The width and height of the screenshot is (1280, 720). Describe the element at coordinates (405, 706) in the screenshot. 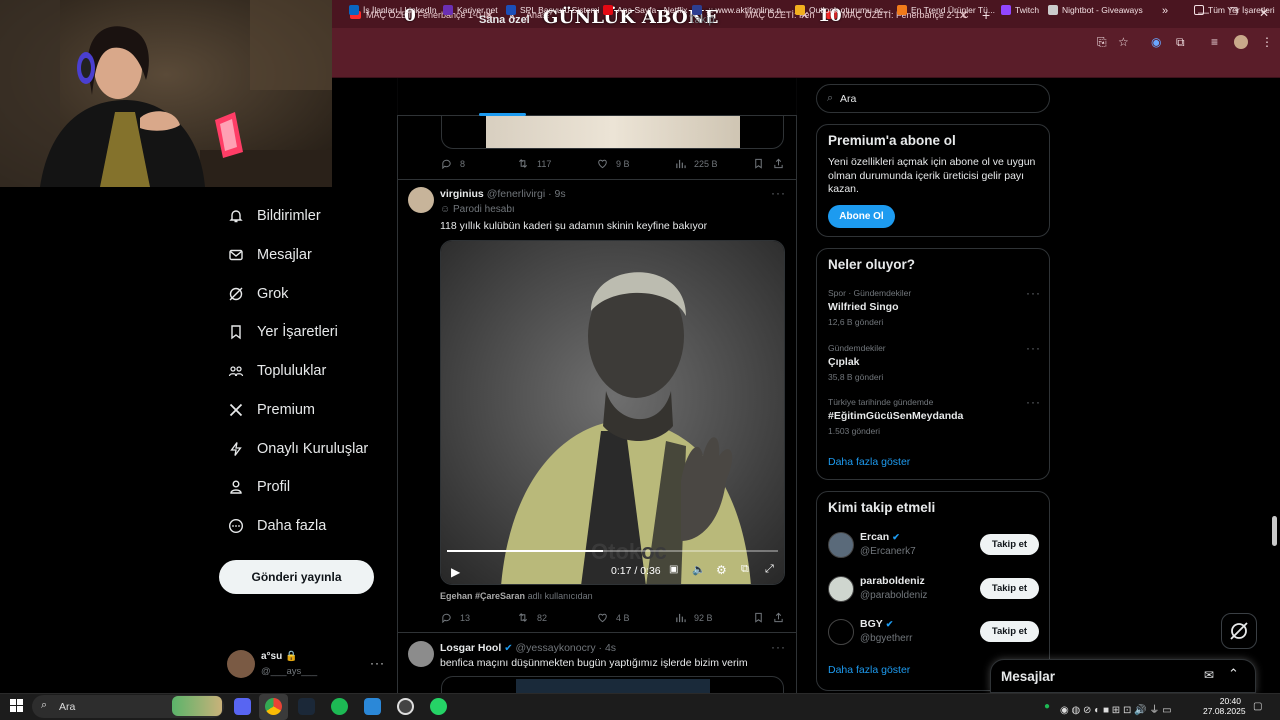

I see `obs-icon` at that location.